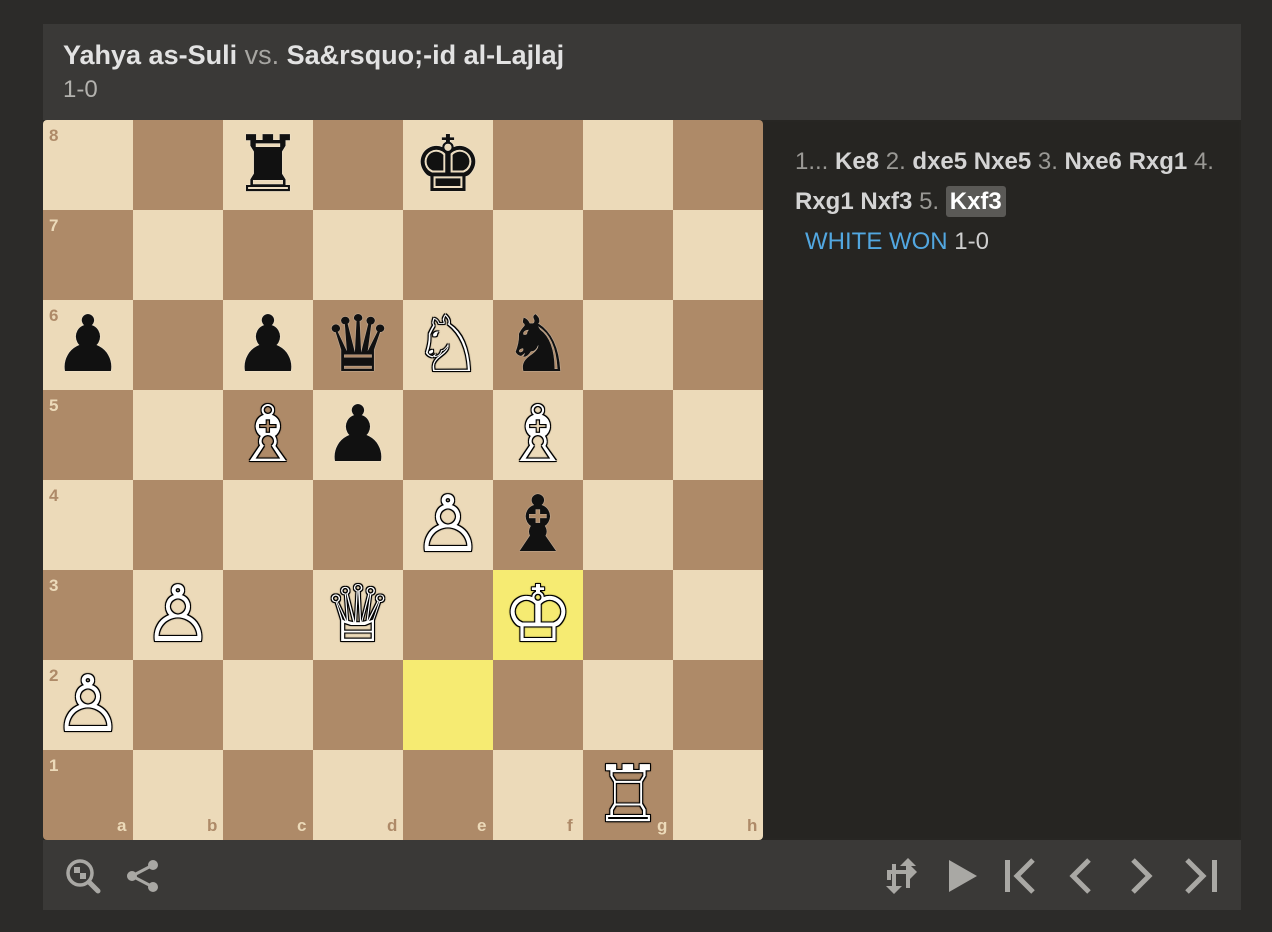 The image size is (1272, 932). Describe the element at coordinates (718, 165) in the screenshot. I see `square-h8` at that location.